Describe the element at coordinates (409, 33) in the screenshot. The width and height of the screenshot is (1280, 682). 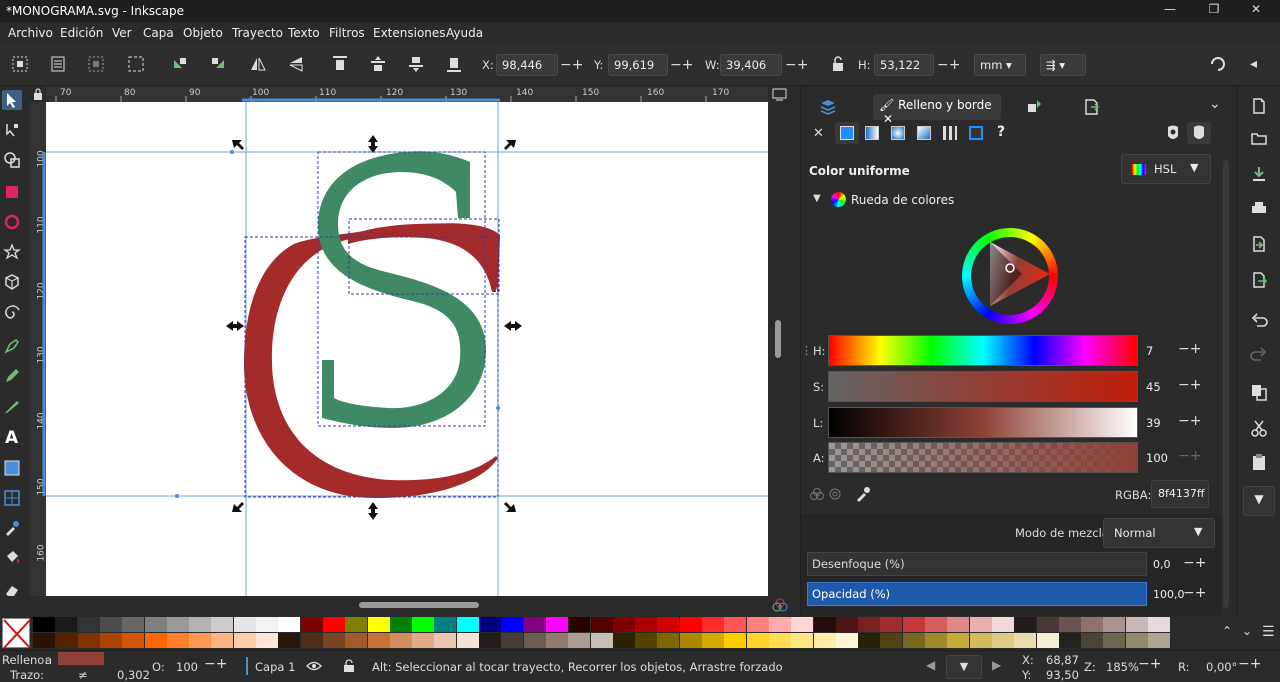
I see `menu-extensiones: Extensiones` at that location.